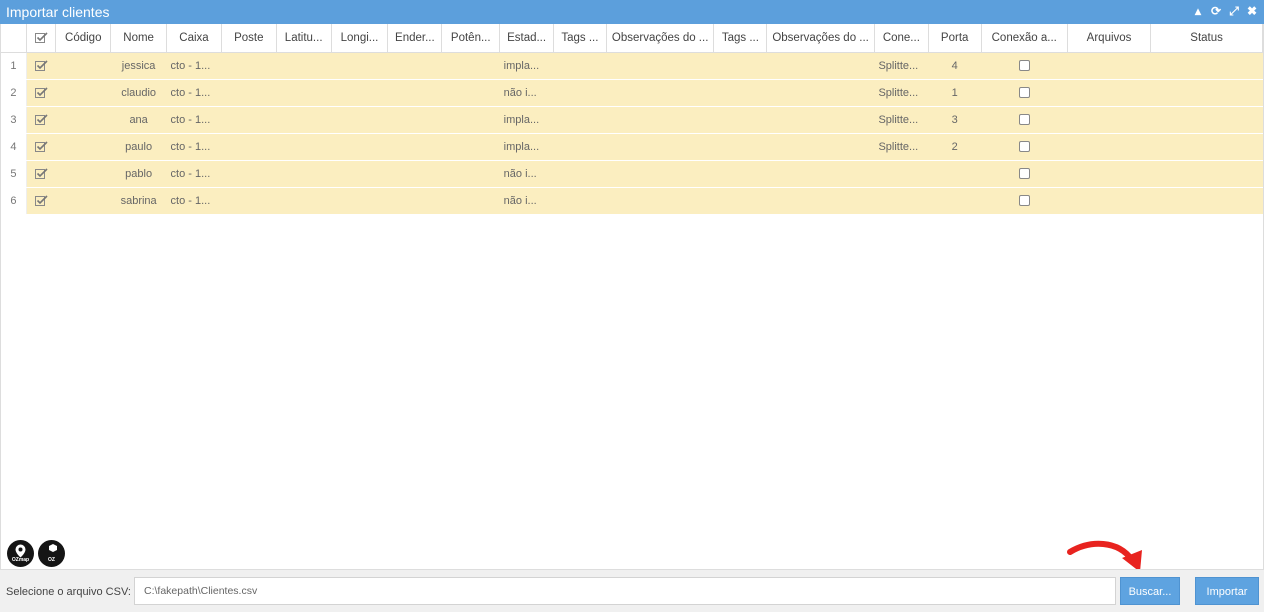 This screenshot has width=1264, height=612. Describe the element at coordinates (83, 38) in the screenshot. I see `header-codigo: Código` at that location.